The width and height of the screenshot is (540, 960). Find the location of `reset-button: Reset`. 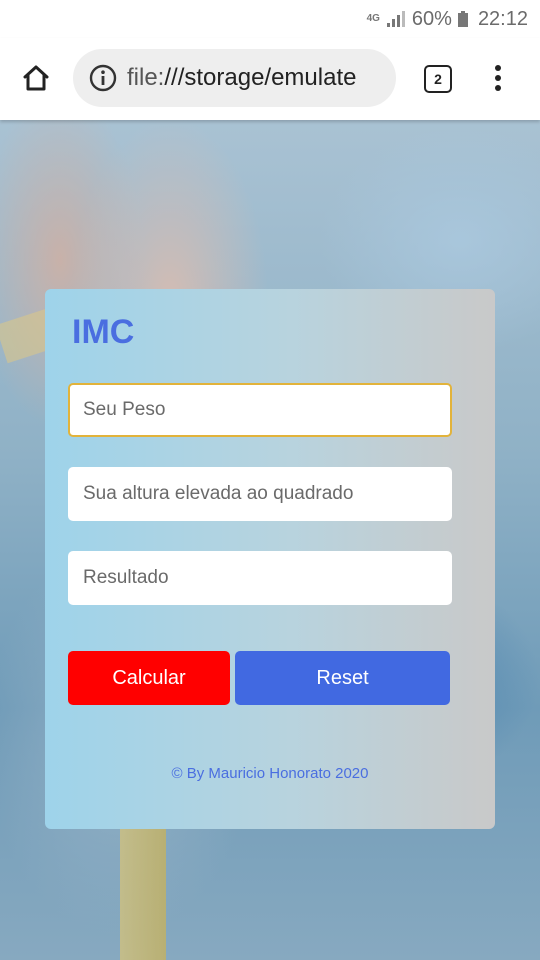

reset-button: Reset is located at coordinates (342, 678).